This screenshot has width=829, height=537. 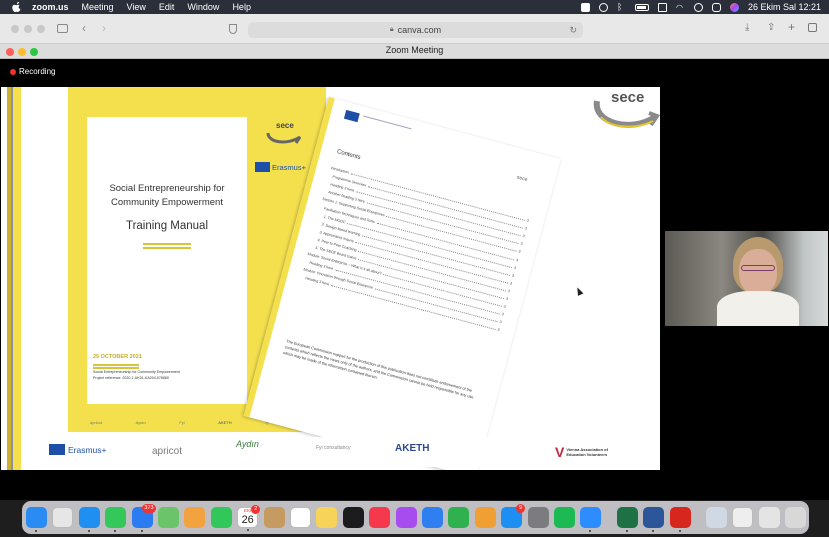 I want to click on dock-numbers-icon, so click(x=459, y=517).